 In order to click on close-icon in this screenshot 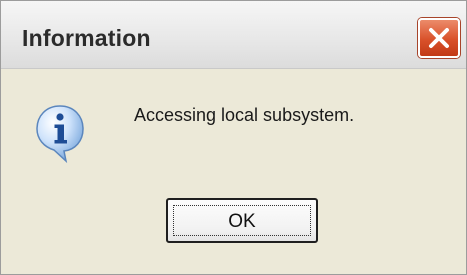, I will do `click(439, 38)`.